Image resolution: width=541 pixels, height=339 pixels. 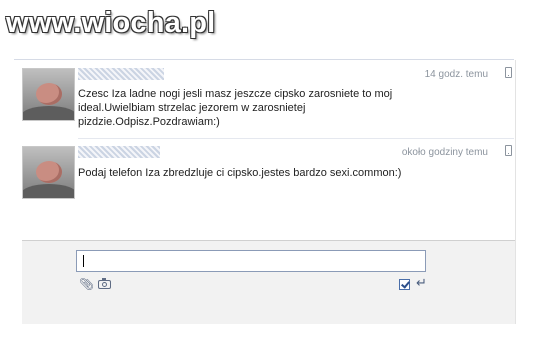 What do you see at coordinates (515, 192) in the screenshot?
I see `panel-border` at bounding box center [515, 192].